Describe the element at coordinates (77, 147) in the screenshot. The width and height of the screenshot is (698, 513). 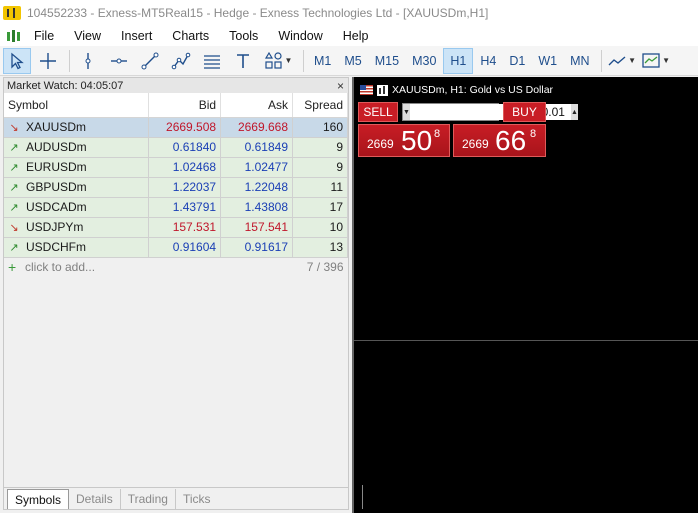
I see `symbol-cell: ↗ AUDUSDm` at that location.